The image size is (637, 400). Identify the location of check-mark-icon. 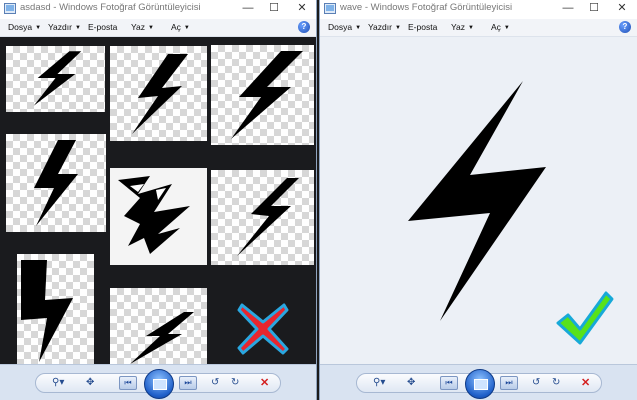
(585, 318).